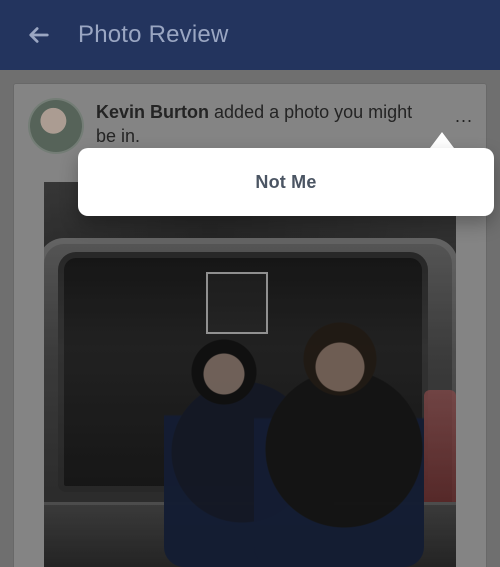 The width and height of the screenshot is (500, 567). Describe the element at coordinates (442, 140) in the screenshot. I see `popup-notch` at that location.